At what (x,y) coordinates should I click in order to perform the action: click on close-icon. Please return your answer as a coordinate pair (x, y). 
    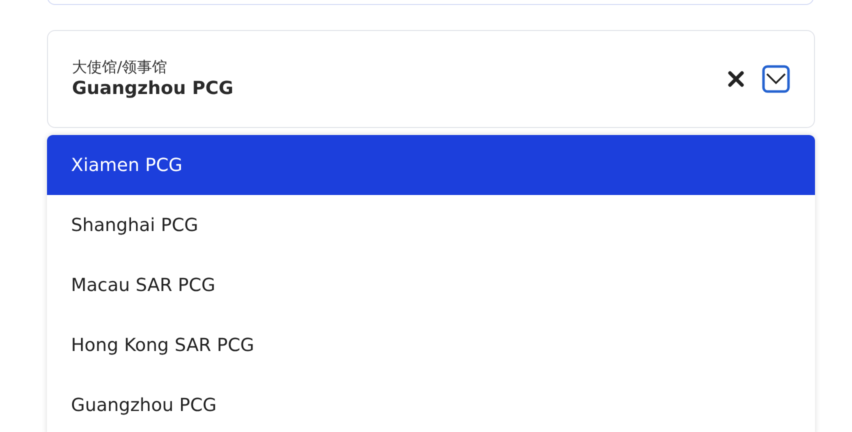
    Looking at the image, I should click on (736, 79).